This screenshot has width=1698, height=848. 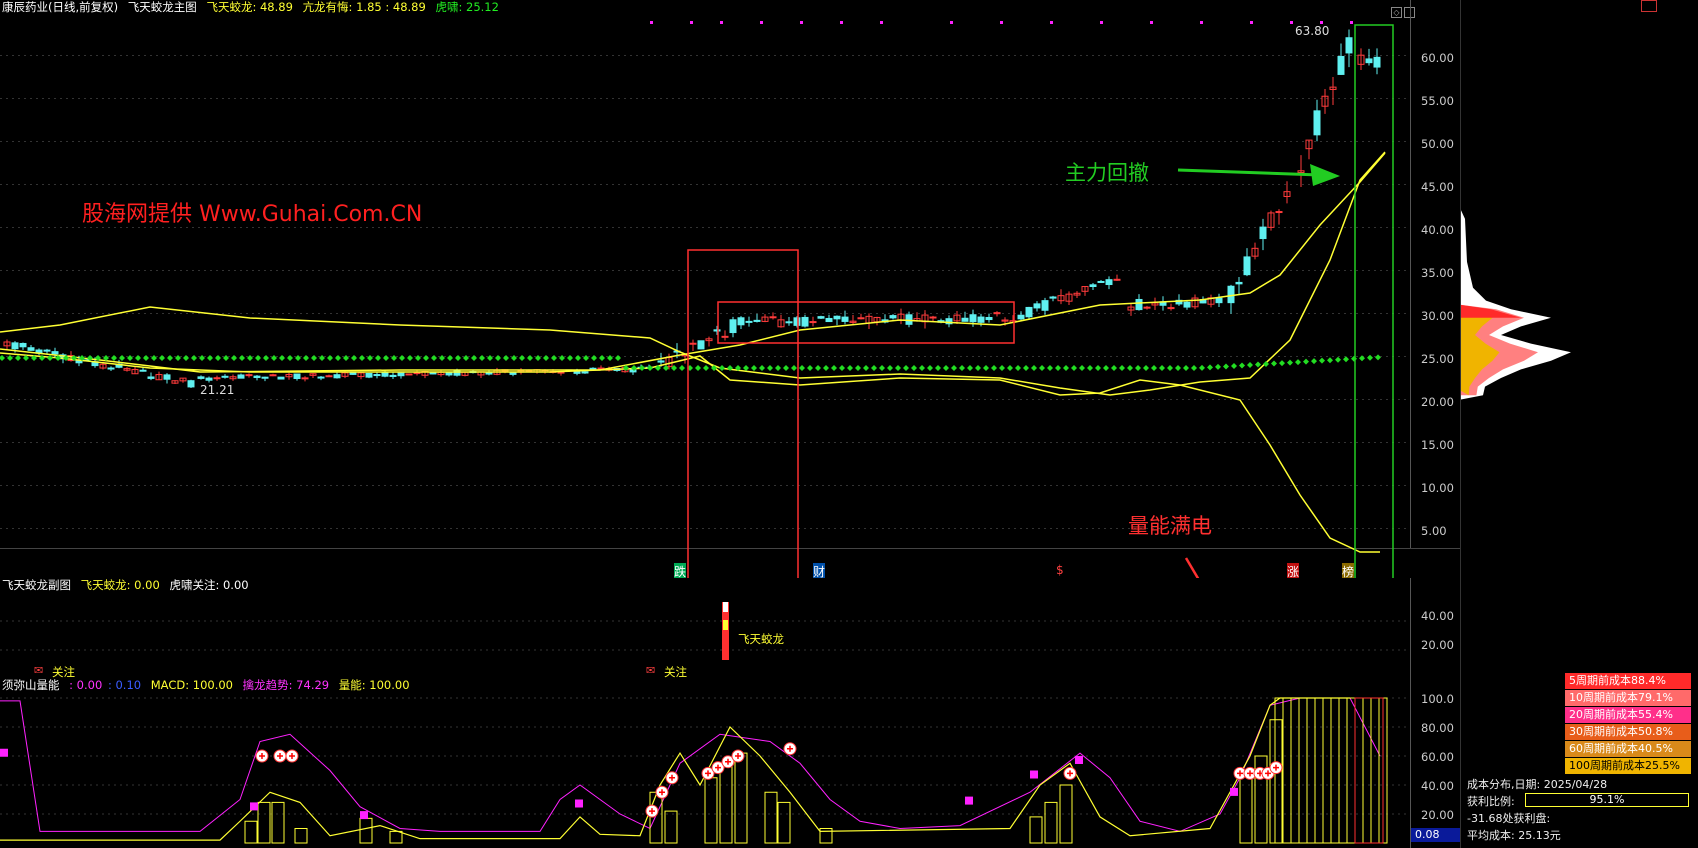 What do you see at coordinates (1325, 175) in the screenshot?
I see `pullback-arrow-head` at bounding box center [1325, 175].